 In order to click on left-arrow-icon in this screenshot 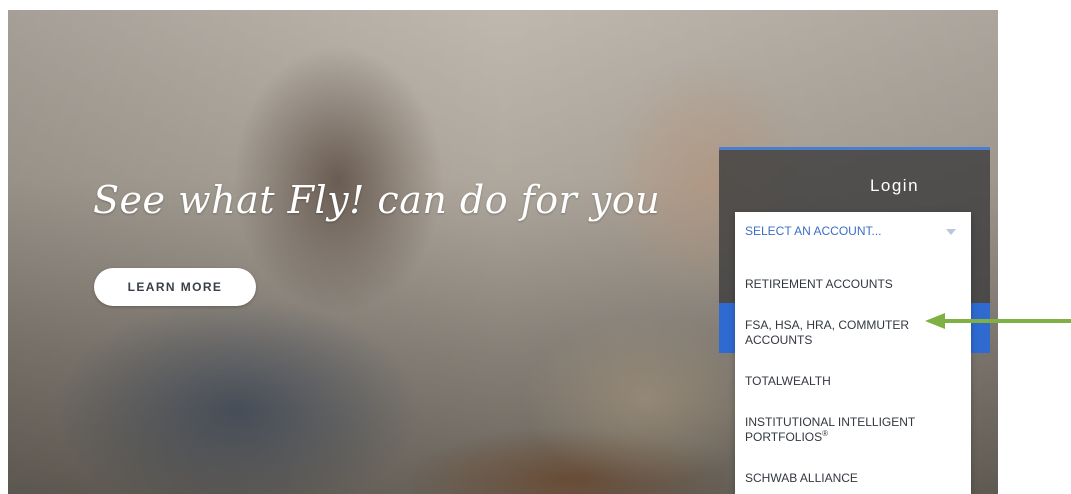, I will do `click(998, 321)`.